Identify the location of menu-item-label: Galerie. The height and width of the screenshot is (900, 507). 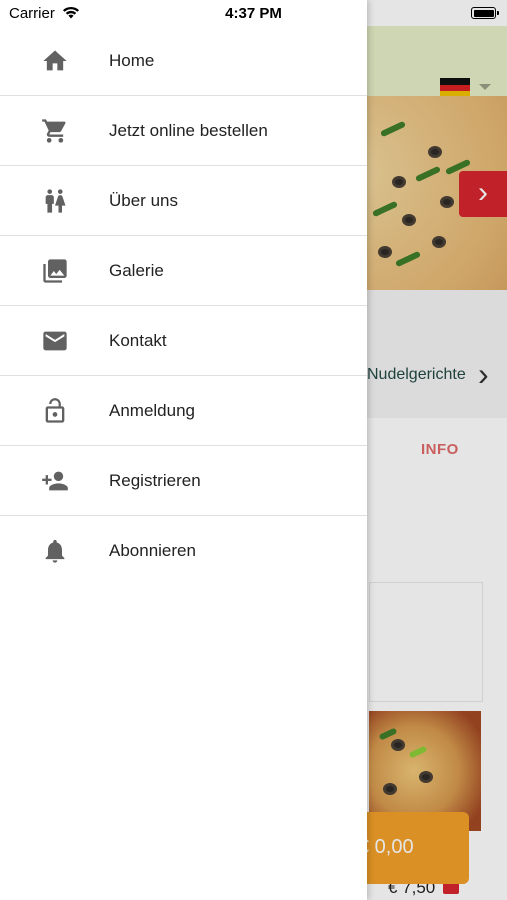
(136, 270).